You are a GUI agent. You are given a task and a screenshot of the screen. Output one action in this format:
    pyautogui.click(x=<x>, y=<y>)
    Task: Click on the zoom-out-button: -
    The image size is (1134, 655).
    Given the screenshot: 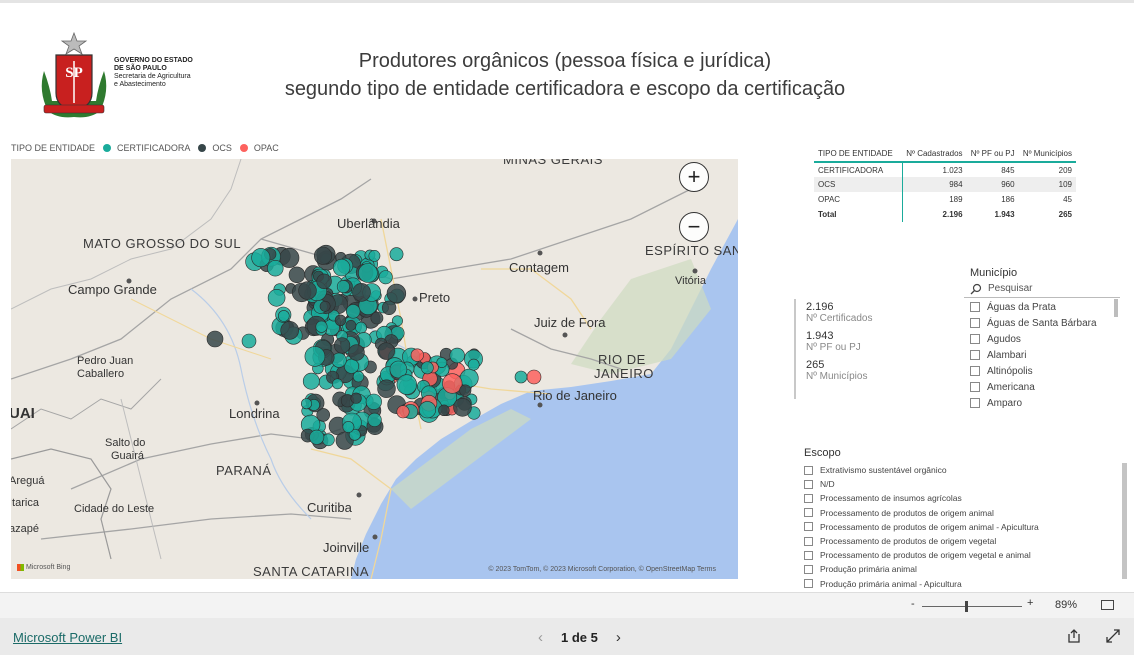 What is the action you would take?
    pyautogui.click(x=913, y=604)
    